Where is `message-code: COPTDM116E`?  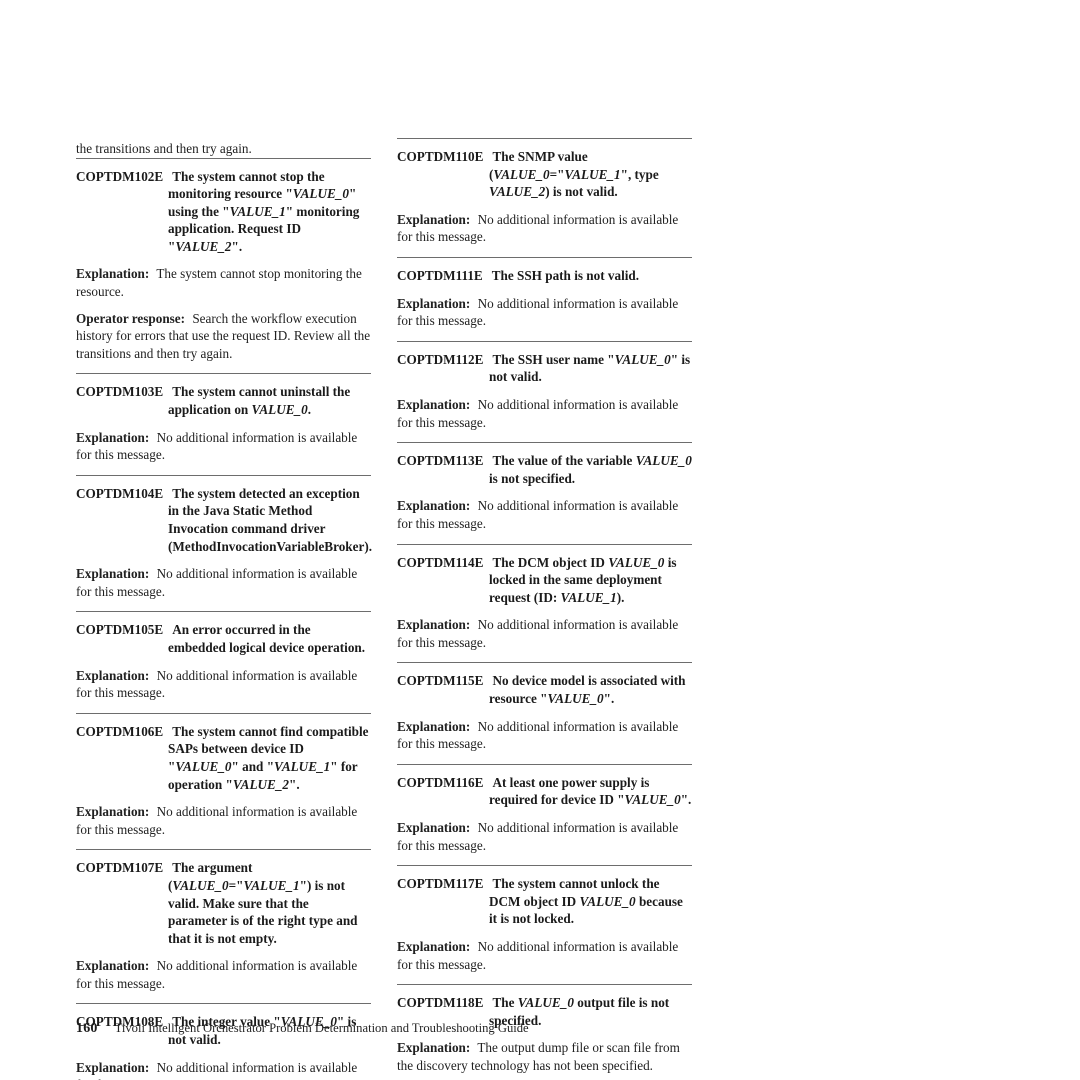
message-code: COPTDM116E is located at coordinates (440, 782).